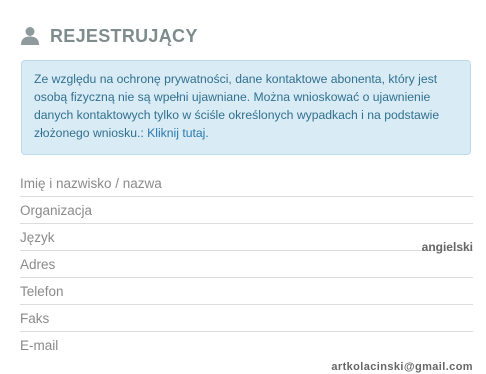 Image resolution: width=486 pixels, height=374 pixels. What do you see at coordinates (38, 264) in the screenshot?
I see `field-label-address: Adres` at bounding box center [38, 264].